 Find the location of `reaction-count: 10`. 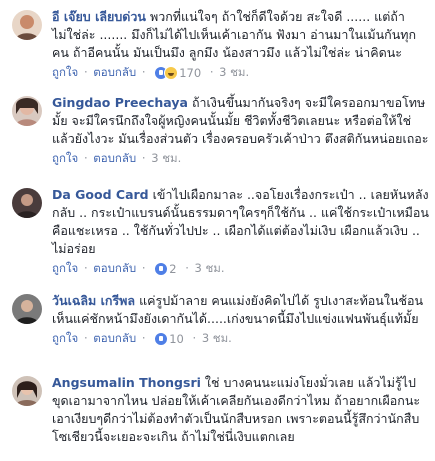

reaction-count: 10 is located at coordinates (176, 338).